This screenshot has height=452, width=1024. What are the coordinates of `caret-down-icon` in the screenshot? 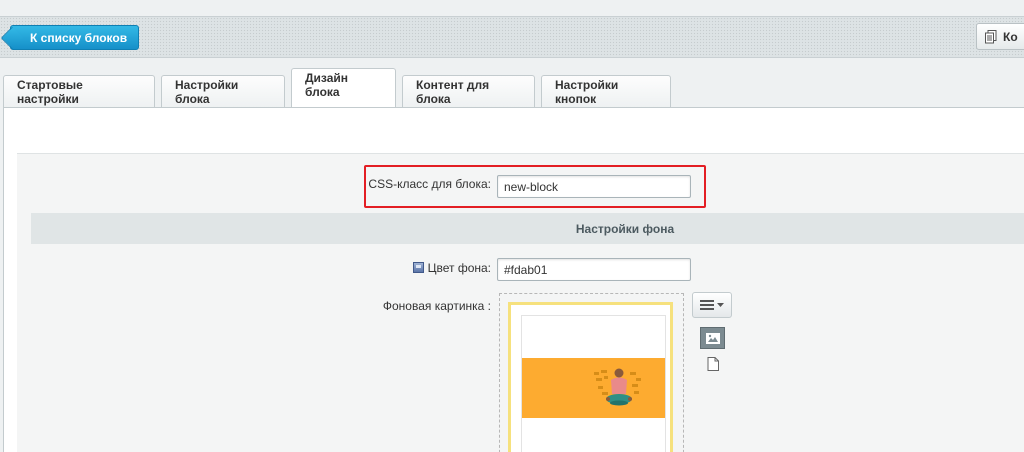 It's located at (720, 304).